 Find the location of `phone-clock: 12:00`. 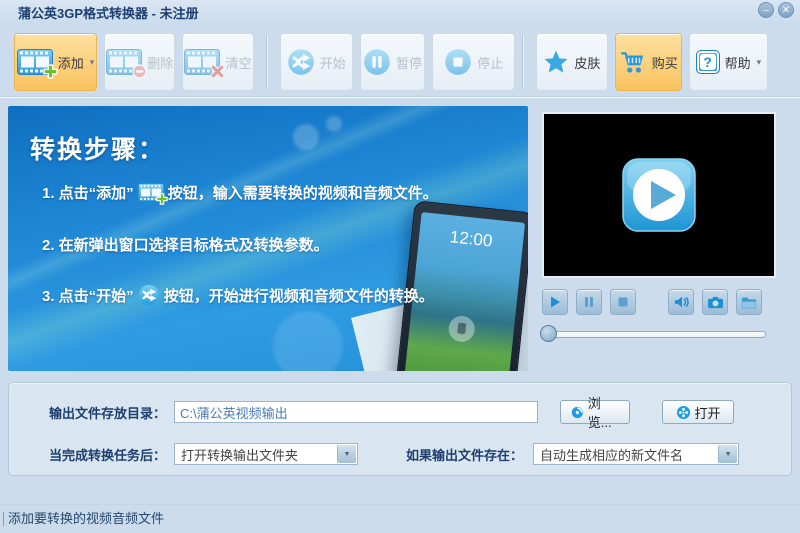

phone-clock: 12:00 is located at coordinates (471, 239).